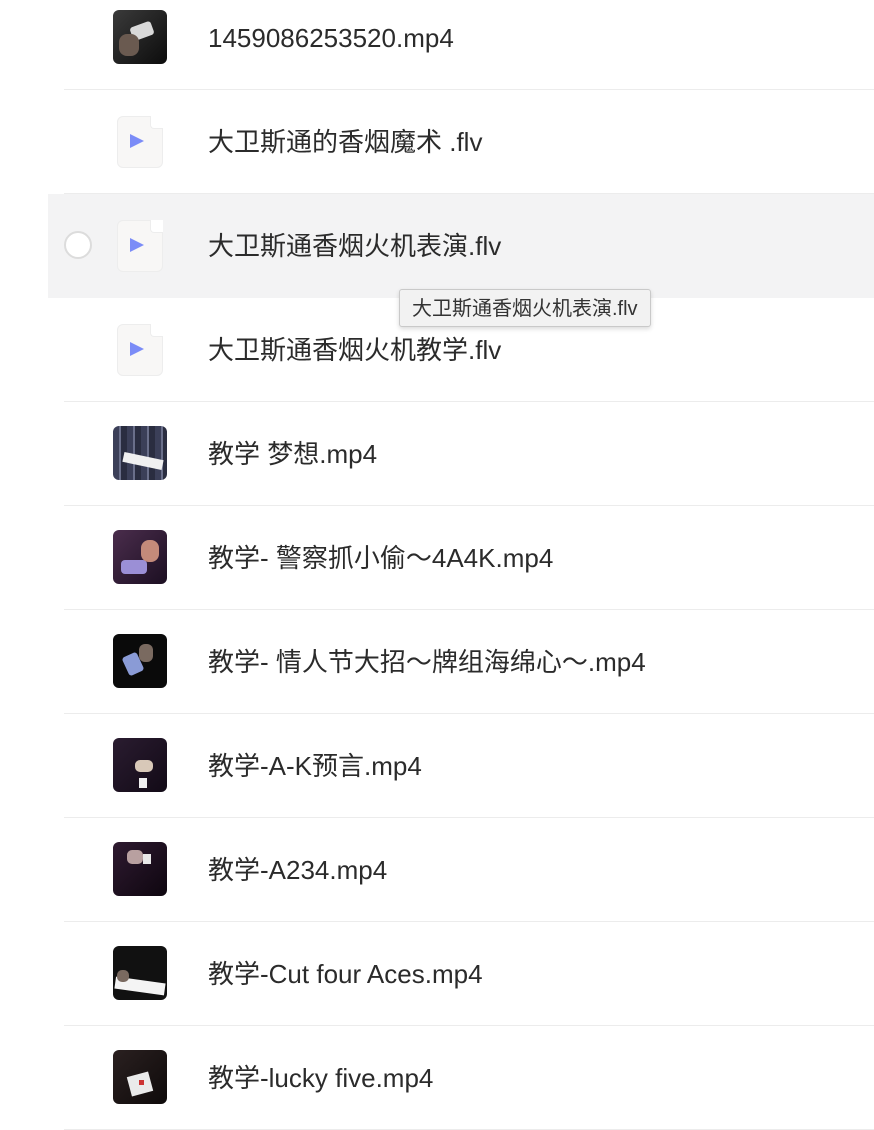 This screenshot has width=874, height=1130. I want to click on filename-tooltip: 大卫斯通香烟火机表演.flv, so click(525, 308).